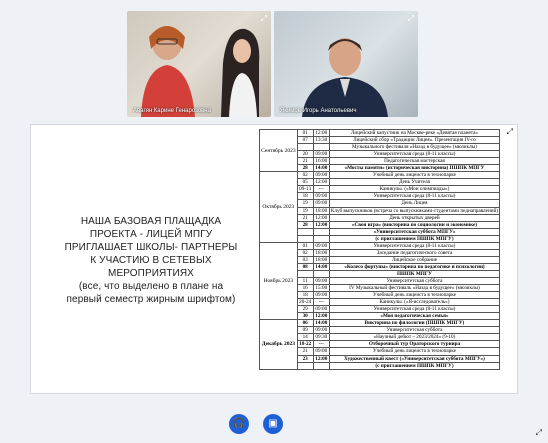 The height and width of the screenshot is (443, 548). Describe the element at coordinates (305, 224) in the screenshot. I see `day-cell: 28` at that location.